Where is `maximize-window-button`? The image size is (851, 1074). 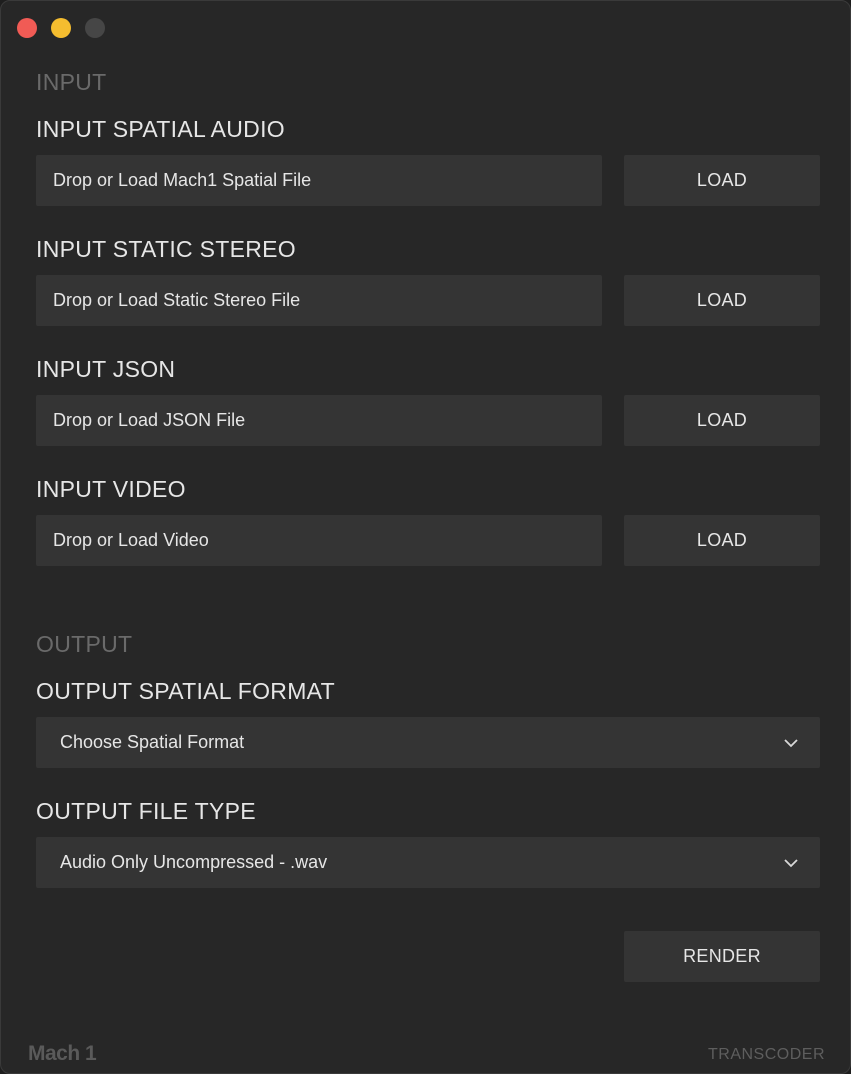 maximize-window-button is located at coordinates (95, 28).